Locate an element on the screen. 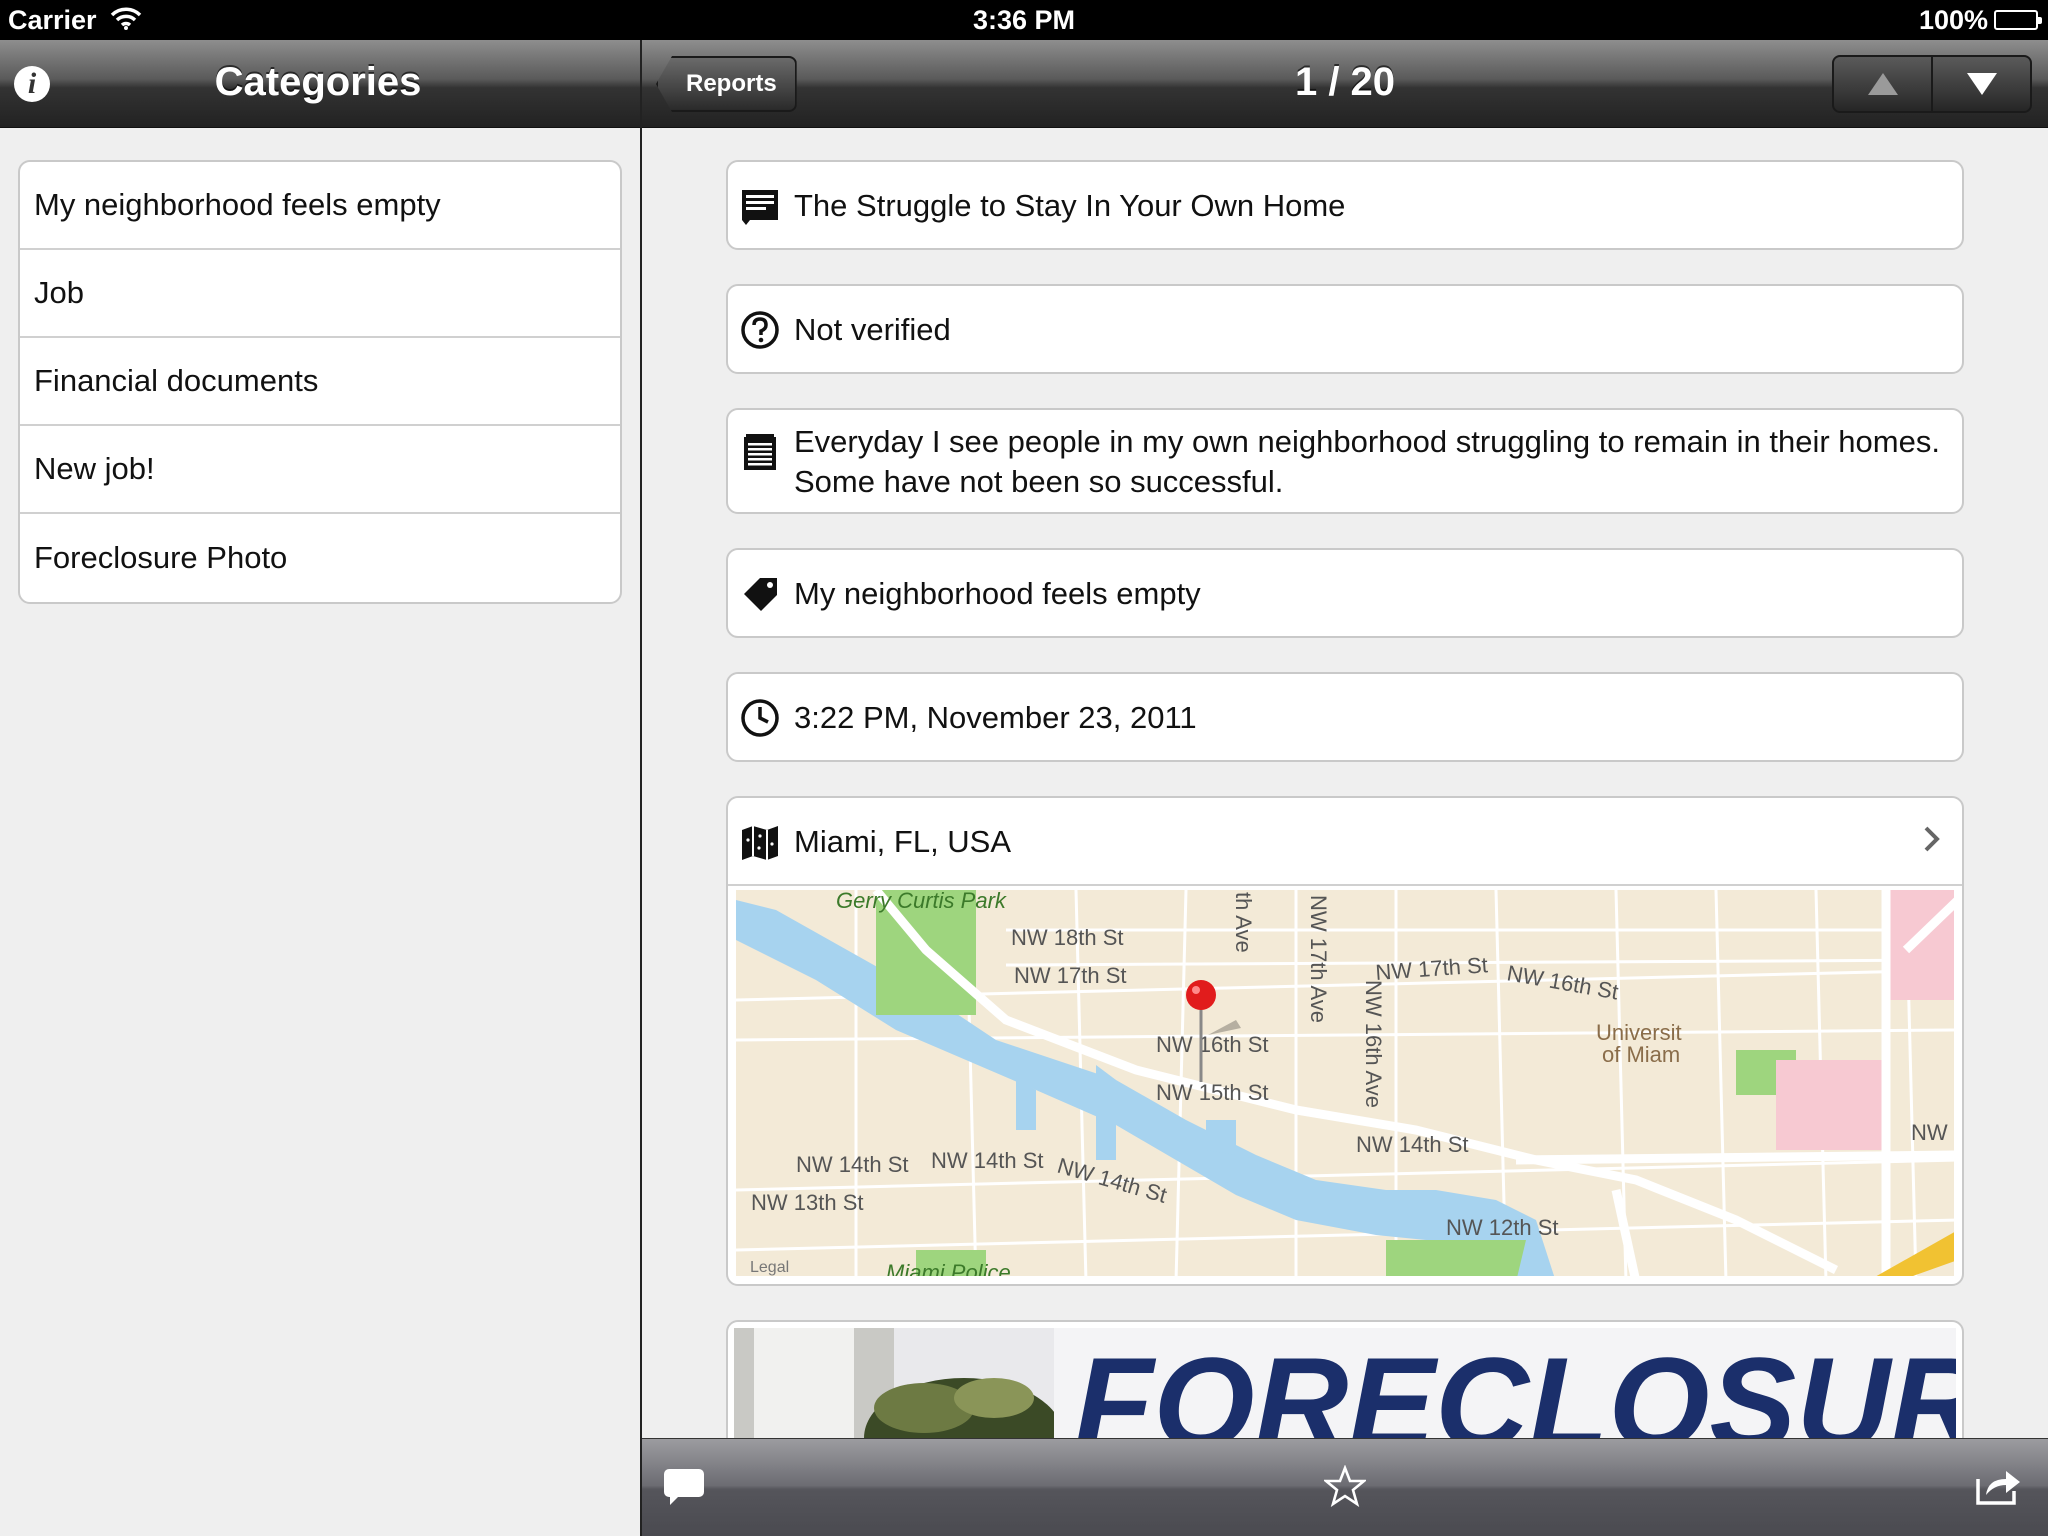 The image size is (2048, 1536). location-row: Miami, FL, USA is located at coordinates (1345, 842).